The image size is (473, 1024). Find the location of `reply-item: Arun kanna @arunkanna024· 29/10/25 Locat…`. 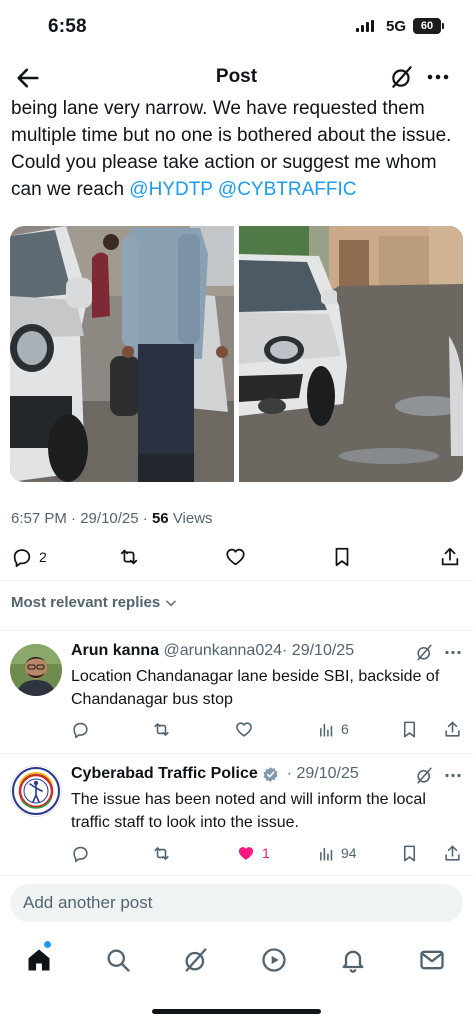

reply-item: Arun kanna @arunkanna024· 29/10/25 Locat… is located at coordinates (236, 691).